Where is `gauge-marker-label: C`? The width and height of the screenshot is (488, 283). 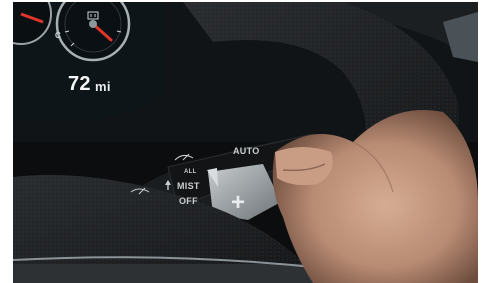 gauge-marker-label: C is located at coordinates (58, 35).